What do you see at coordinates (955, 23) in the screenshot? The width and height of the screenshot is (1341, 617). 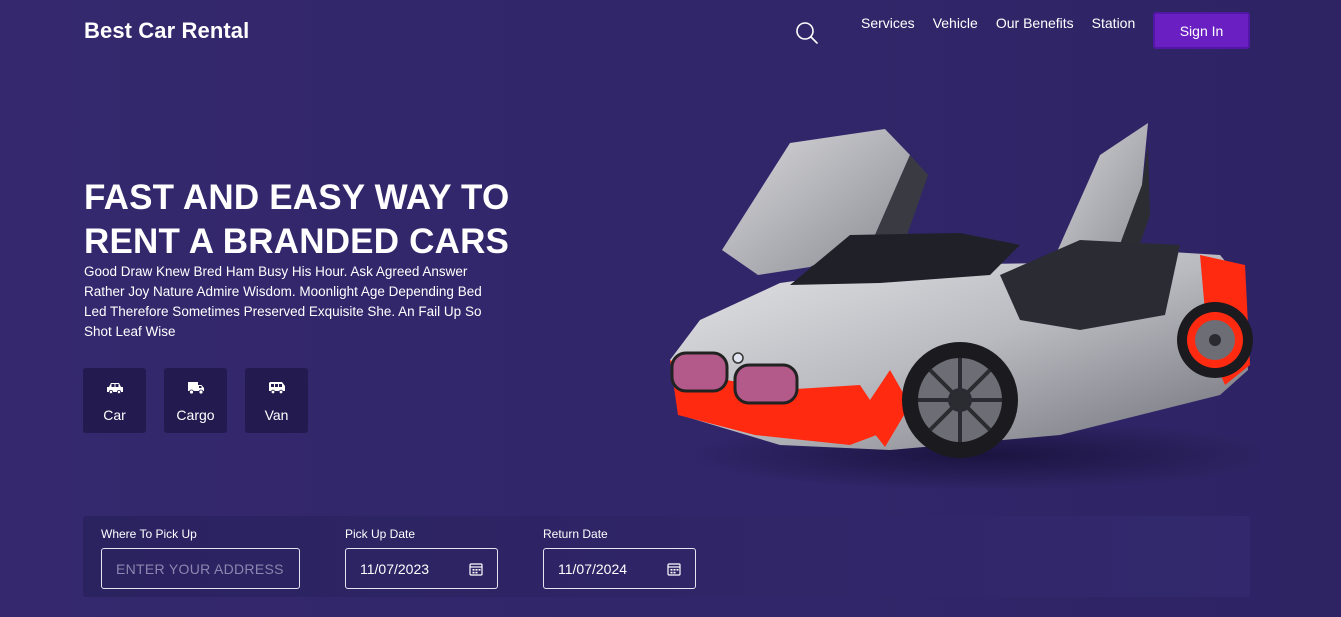 I see `nav-link-vehicle: Vehicle` at bounding box center [955, 23].